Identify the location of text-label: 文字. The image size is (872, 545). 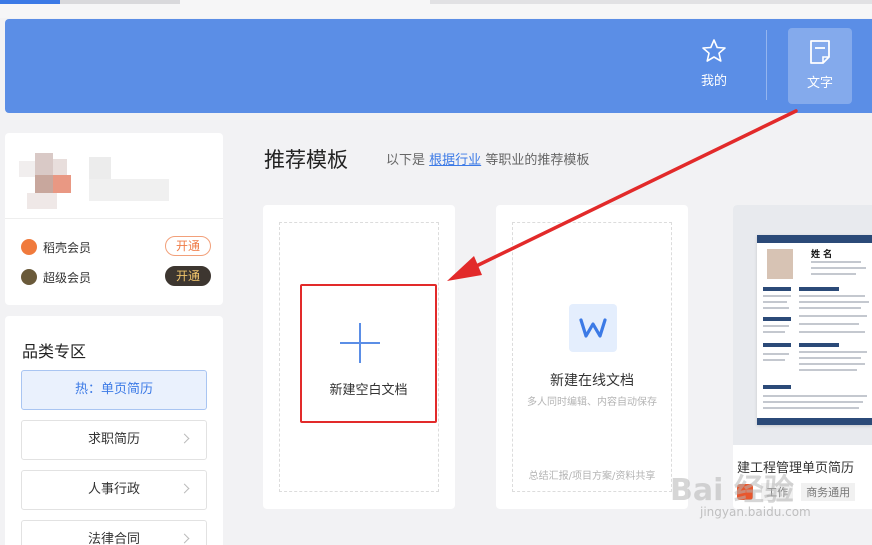
(819, 83).